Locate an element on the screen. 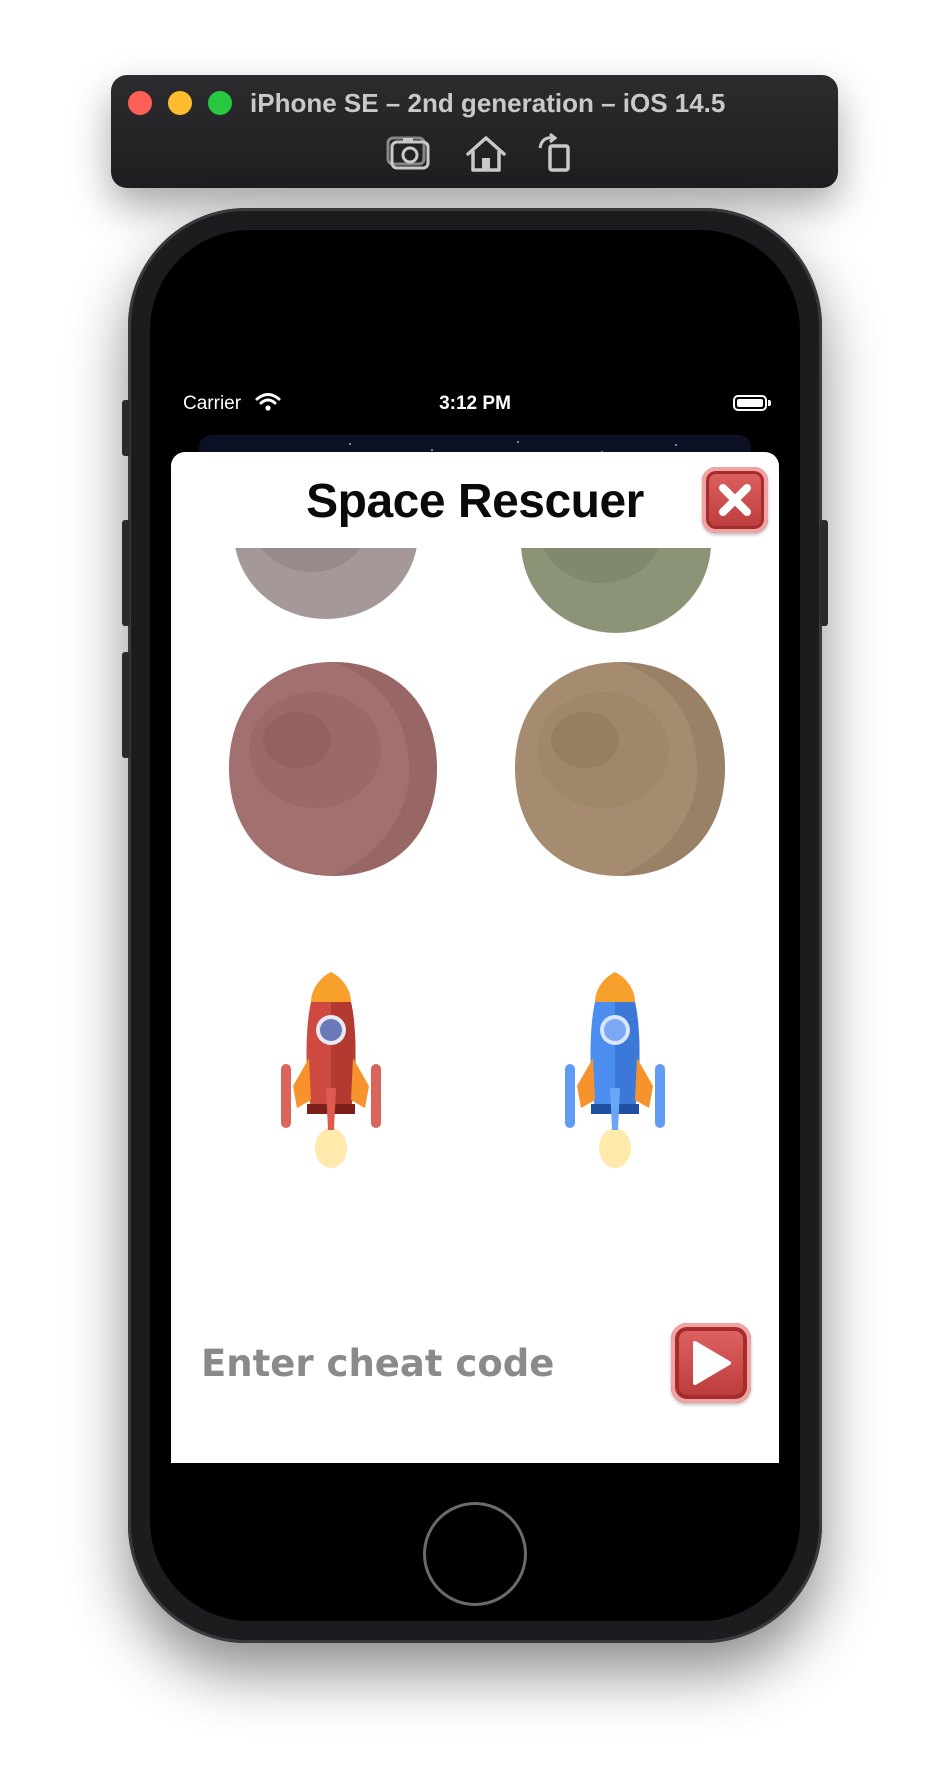 This screenshot has height=1792, width=950. battery-nub is located at coordinates (769, 403).